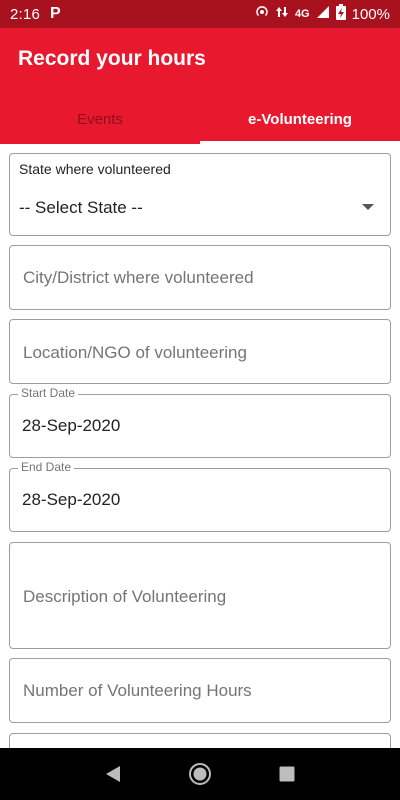 This screenshot has width=400, height=800. I want to click on tab-e-volunteering: e-Volunteering, so click(300, 119).